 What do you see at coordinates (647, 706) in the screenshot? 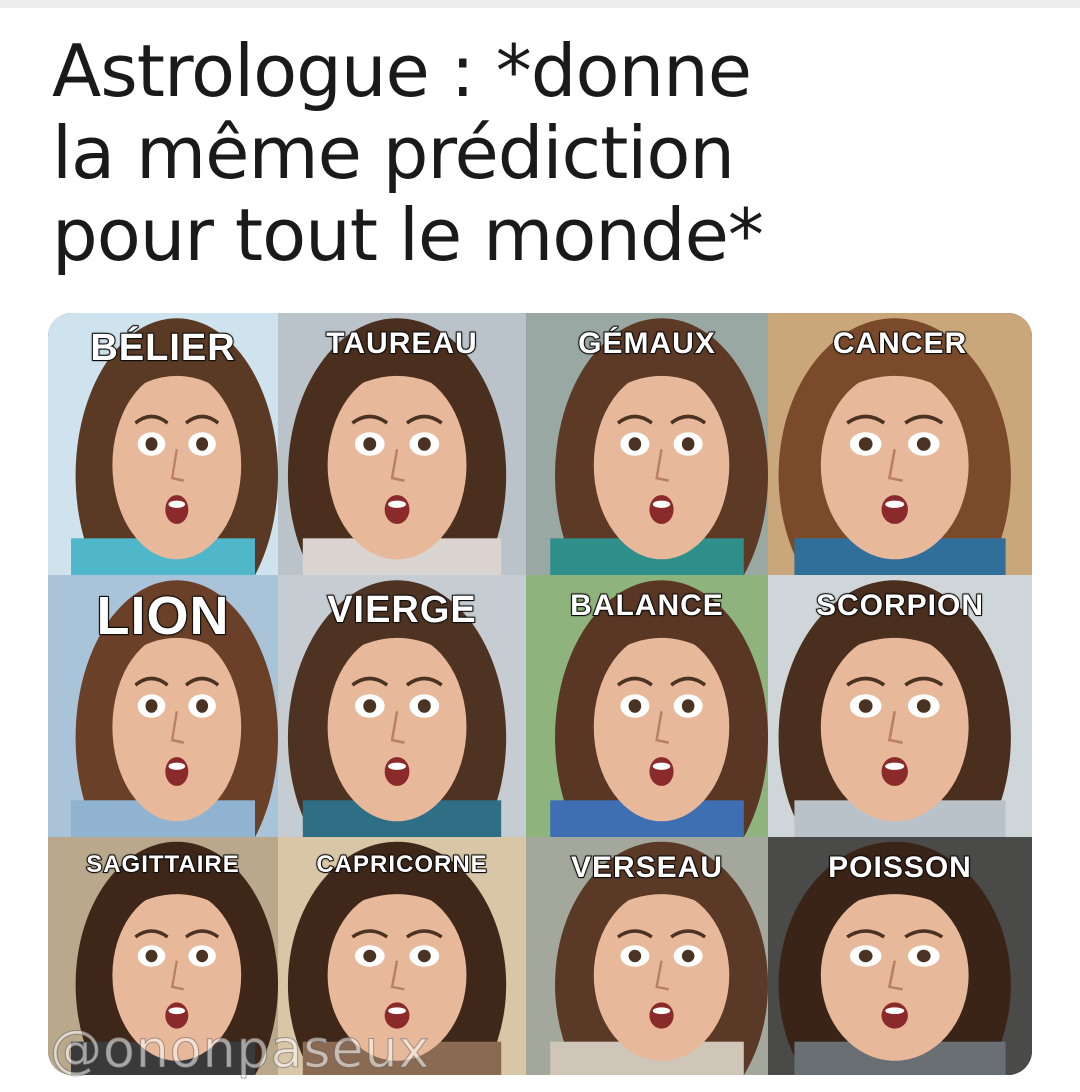
I see `tile-balance: BALANCE` at bounding box center [647, 706].